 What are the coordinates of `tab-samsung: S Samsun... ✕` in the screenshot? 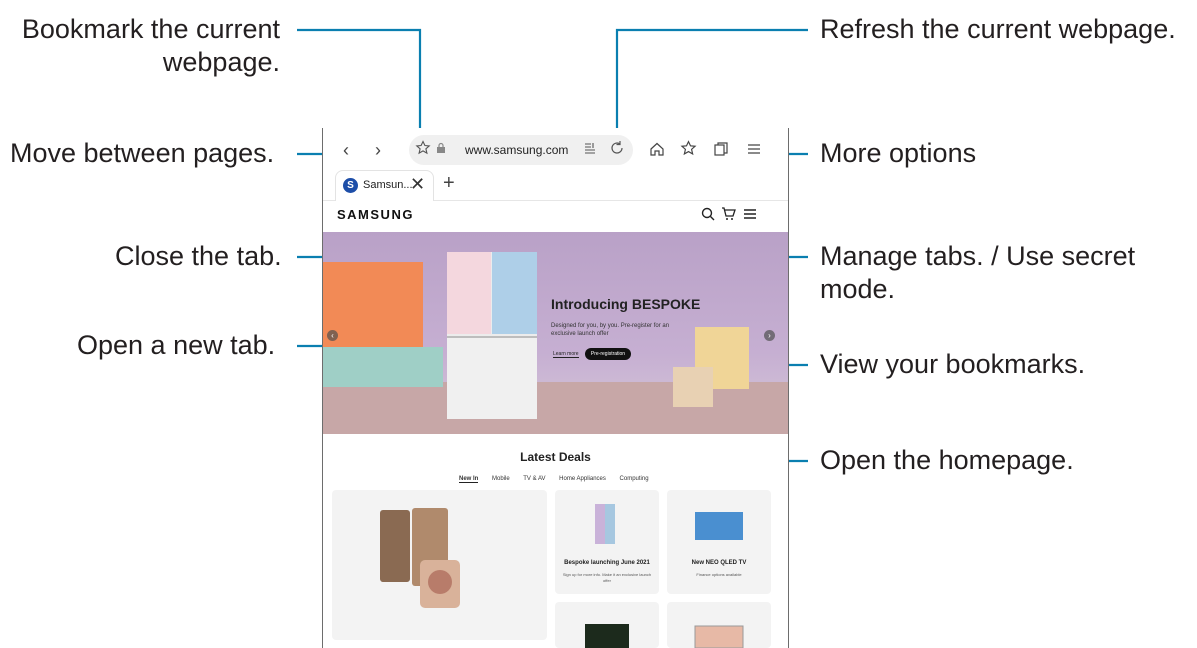 It's located at (384, 185).